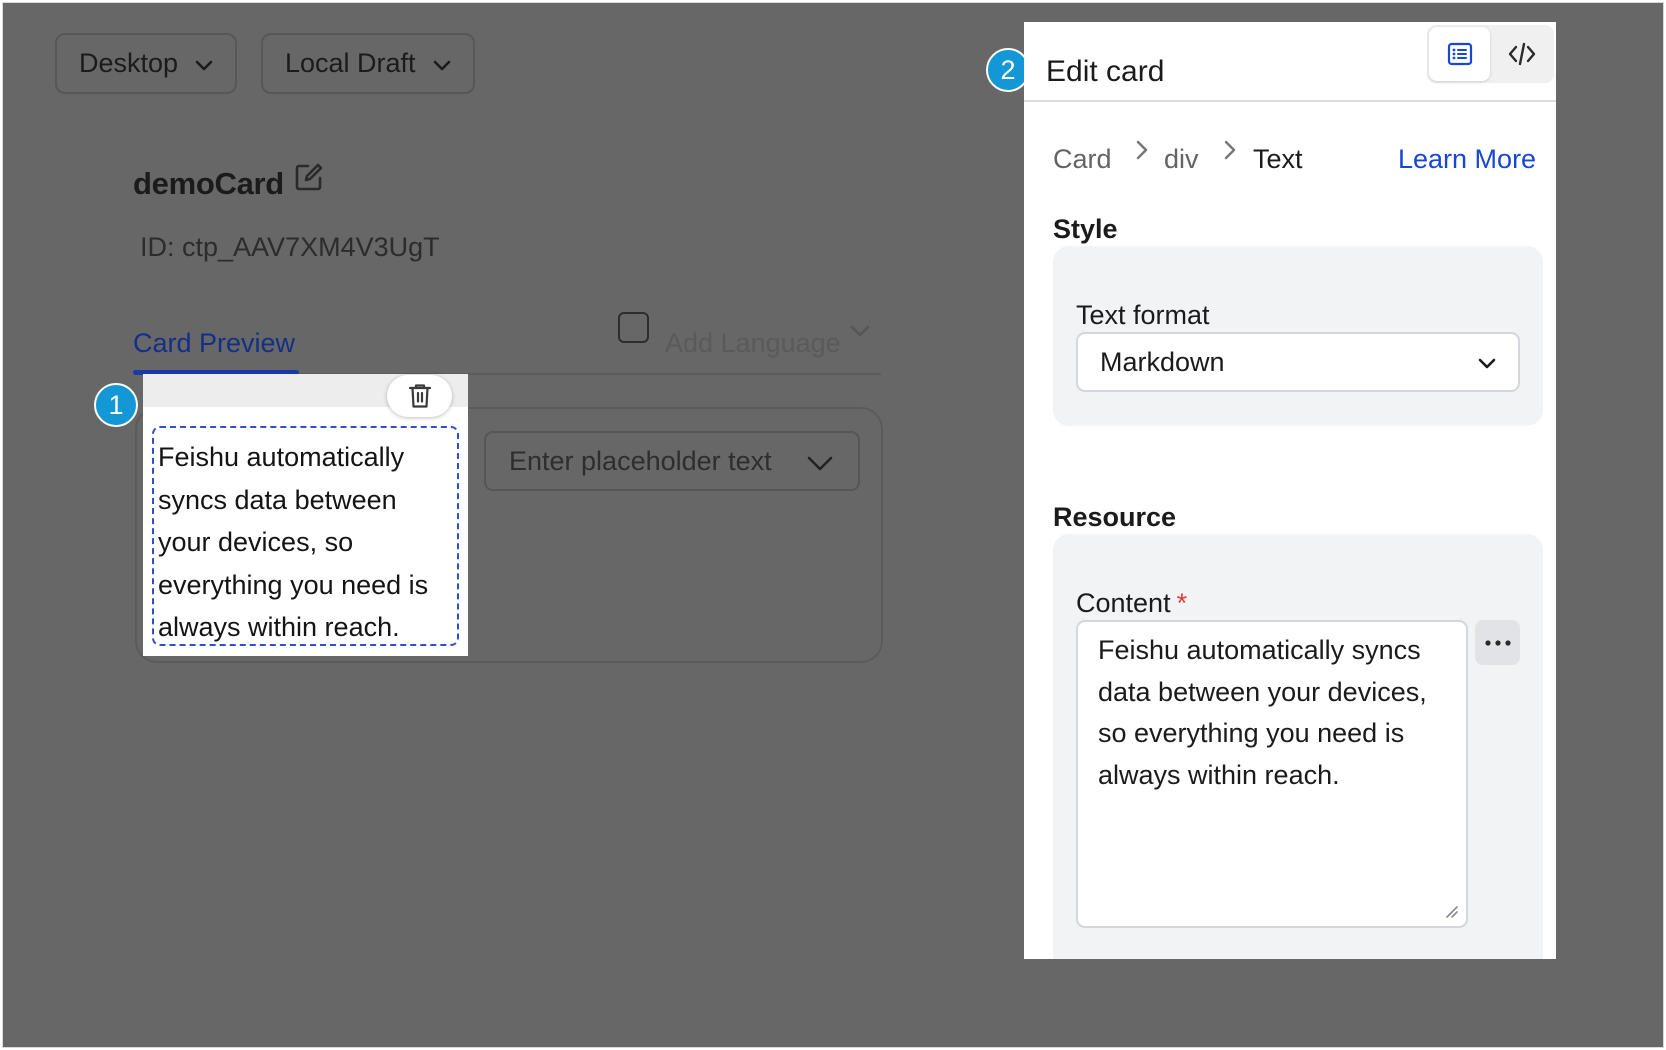  What do you see at coordinates (1182, 603) in the screenshot?
I see `required-mark: *` at bounding box center [1182, 603].